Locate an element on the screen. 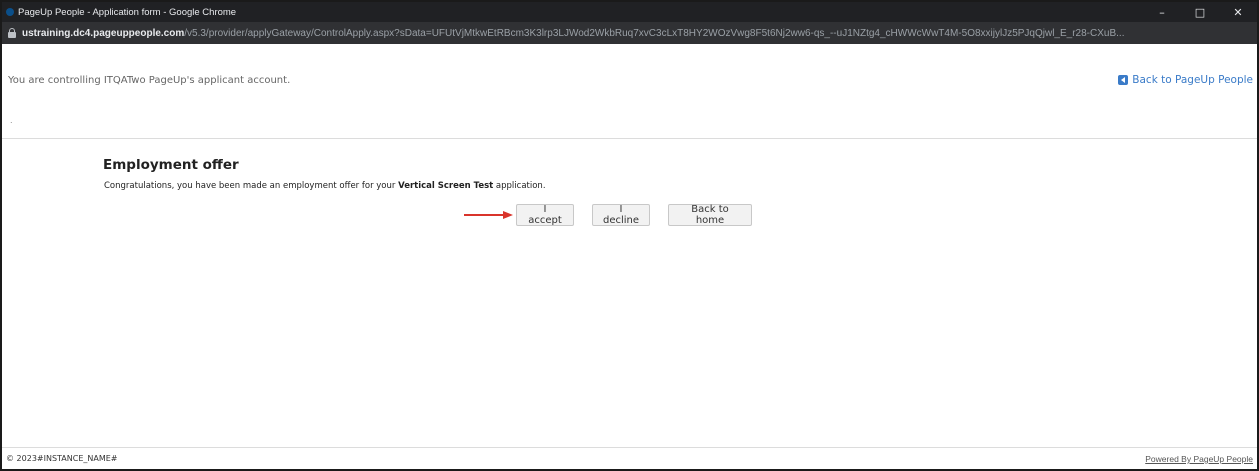 The width and height of the screenshot is (1259, 471). back-link-label: Back to PageUp People is located at coordinates (1192, 80).